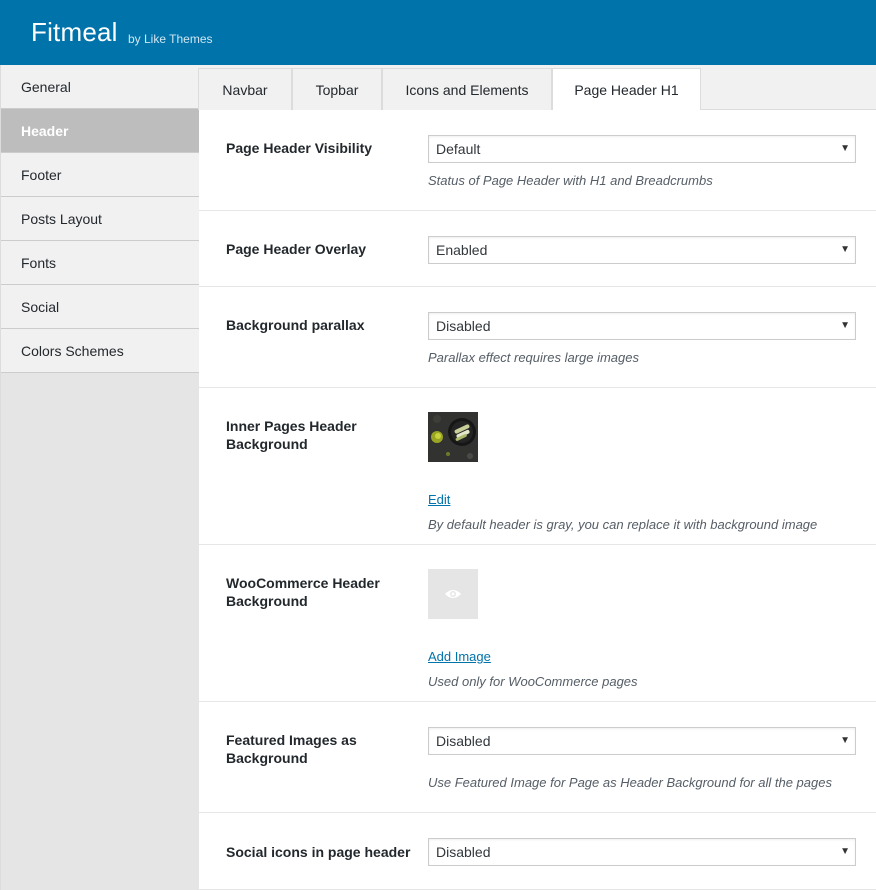 Image resolution: width=876 pixels, height=890 pixels. What do you see at coordinates (40, 307) in the screenshot?
I see `sidebar-item-label: Social` at bounding box center [40, 307].